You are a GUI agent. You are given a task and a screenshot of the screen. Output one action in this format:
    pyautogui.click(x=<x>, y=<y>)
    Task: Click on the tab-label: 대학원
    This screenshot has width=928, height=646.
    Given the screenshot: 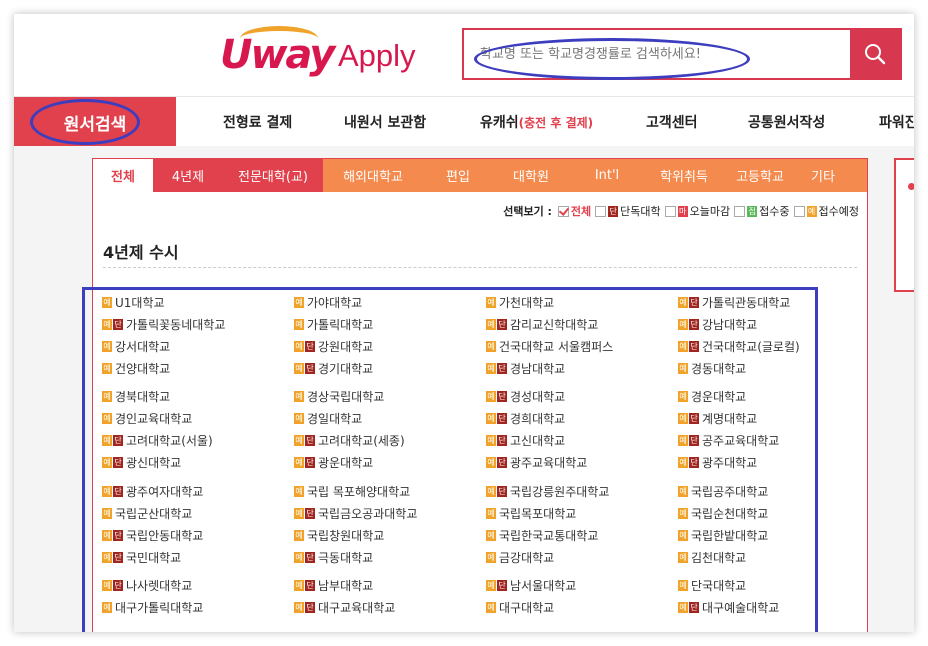 What is the action you would take?
    pyautogui.click(x=531, y=177)
    